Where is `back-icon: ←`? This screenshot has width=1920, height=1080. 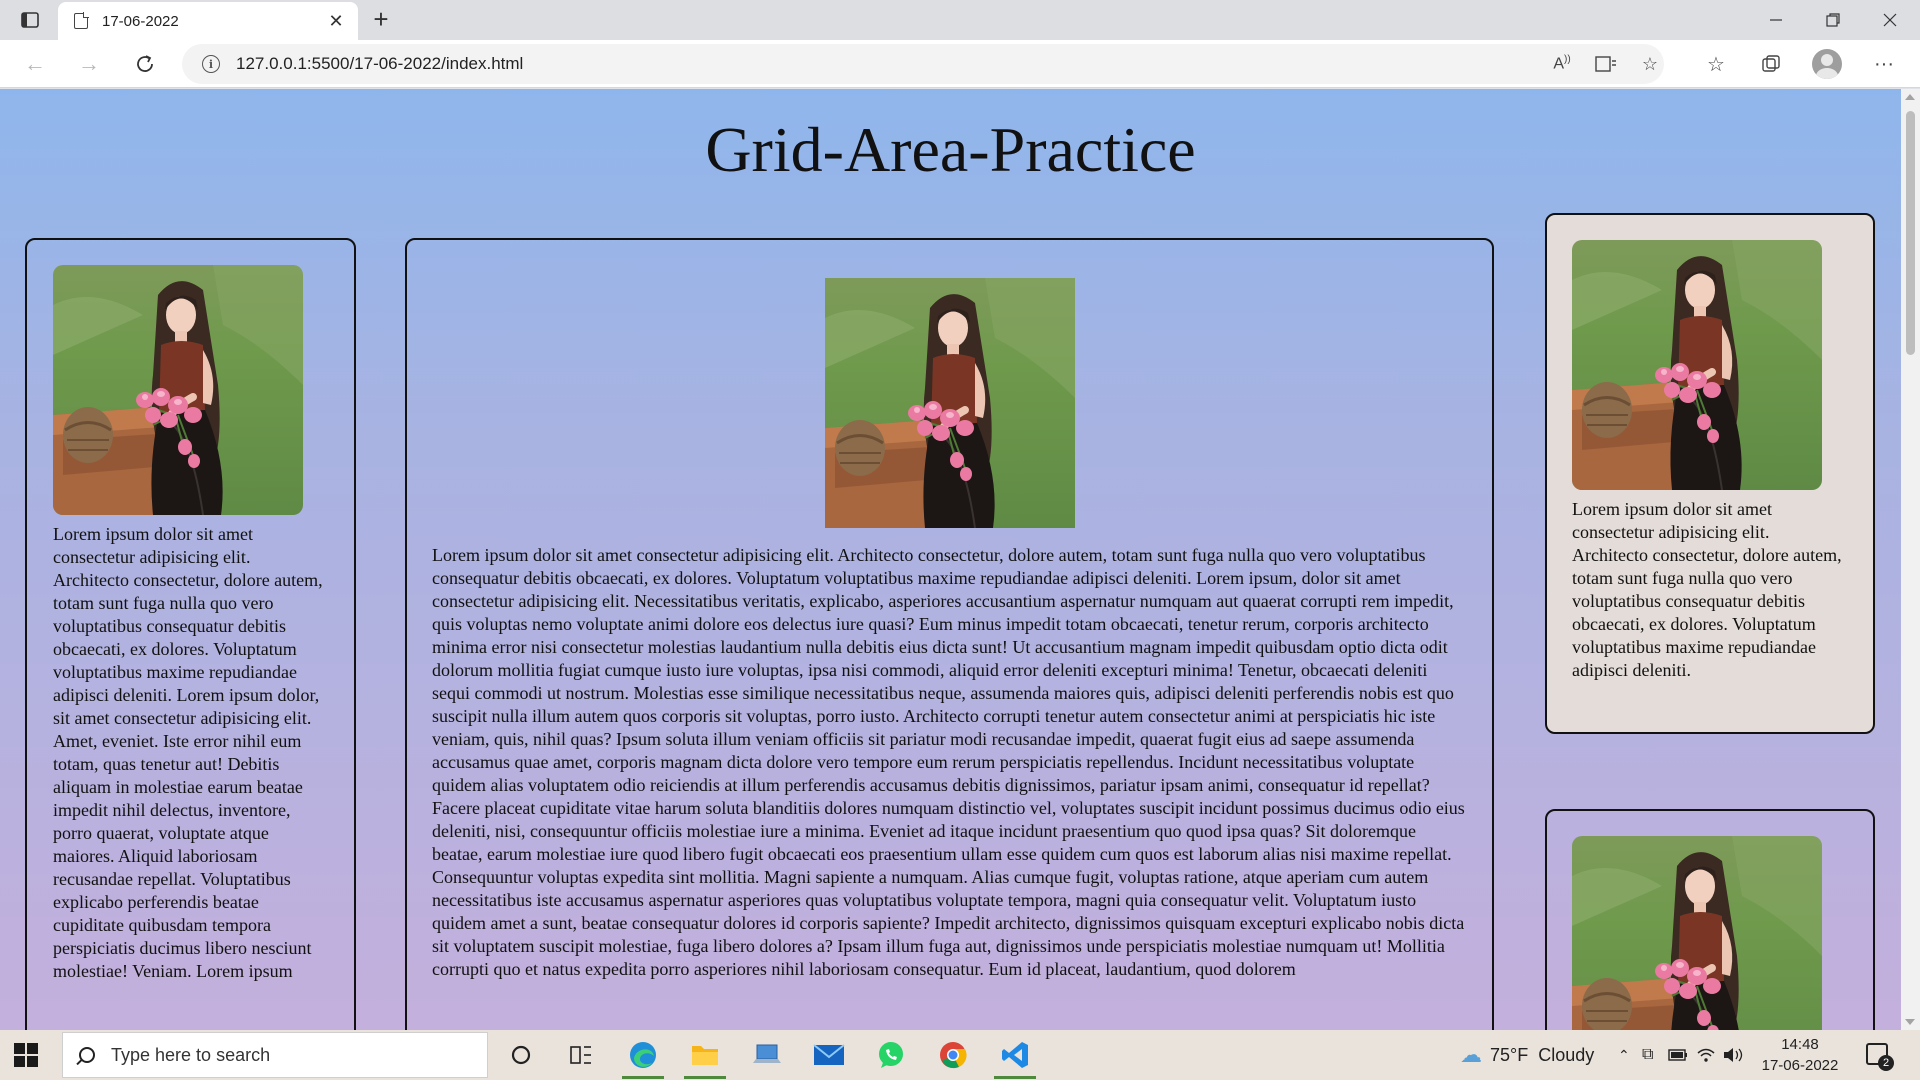 back-icon: ← is located at coordinates (35, 64).